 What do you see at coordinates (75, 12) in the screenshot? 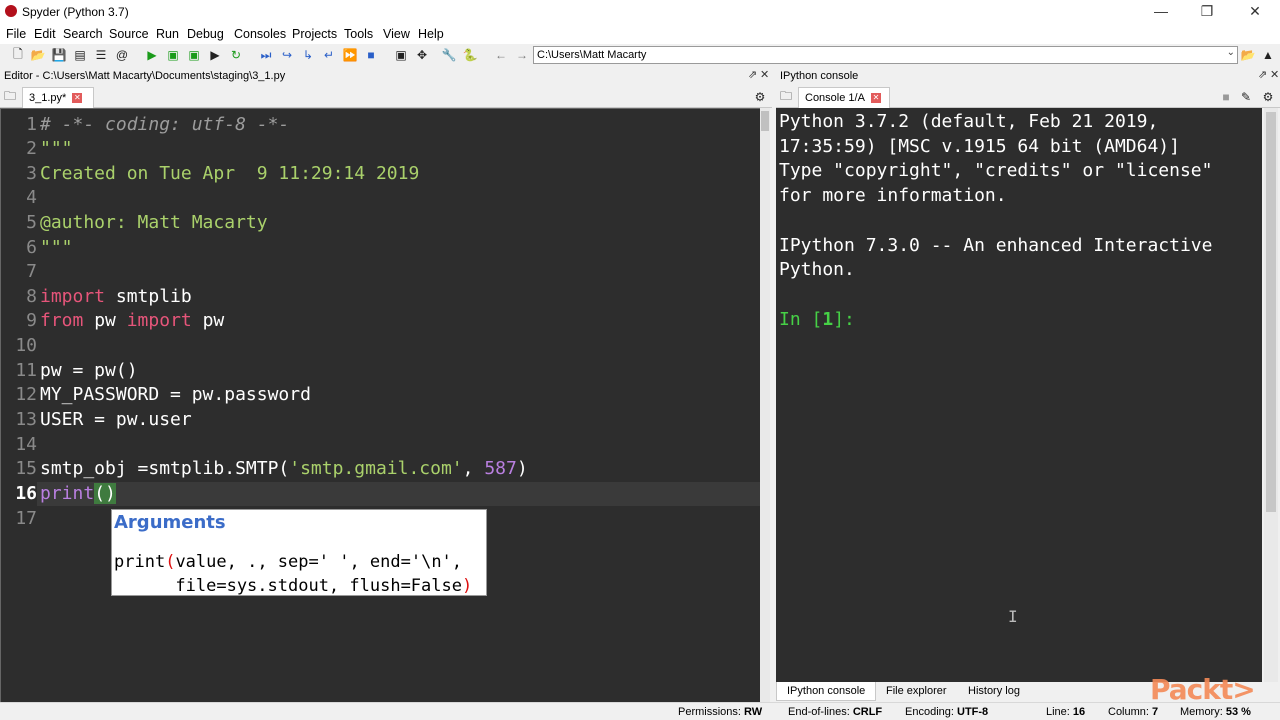
I see `window-title: Spyder (Python 3.7)` at bounding box center [75, 12].